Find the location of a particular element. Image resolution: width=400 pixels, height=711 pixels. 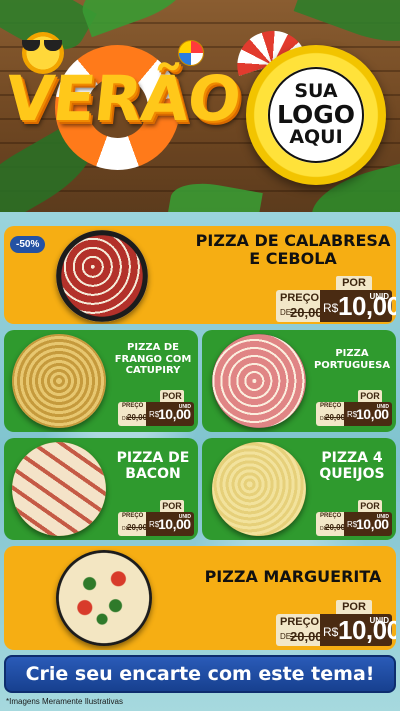

product-name: PIZZA DE BACON is located at coordinates (153, 466).